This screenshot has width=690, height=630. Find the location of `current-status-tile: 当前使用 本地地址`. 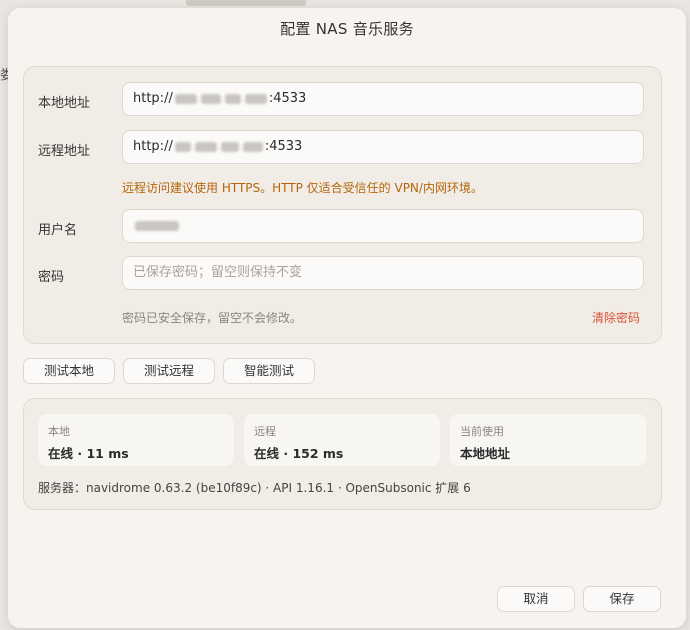

current-status-tile: 当前使用 本地地址 is located at coordinates (548, 440).